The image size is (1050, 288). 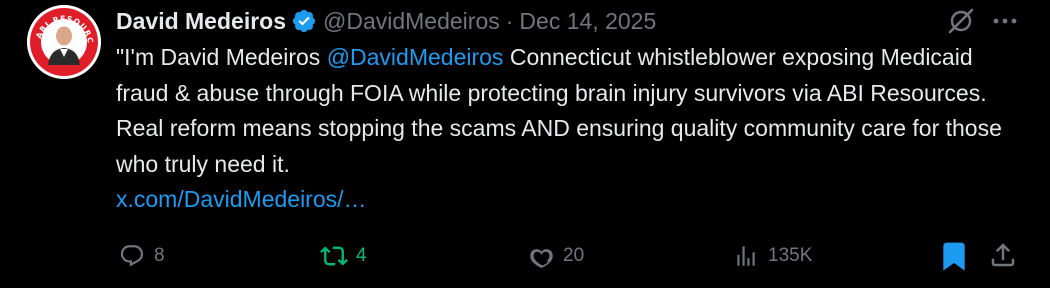 I want to click on like-button: 20, so click(x=554, y=256).